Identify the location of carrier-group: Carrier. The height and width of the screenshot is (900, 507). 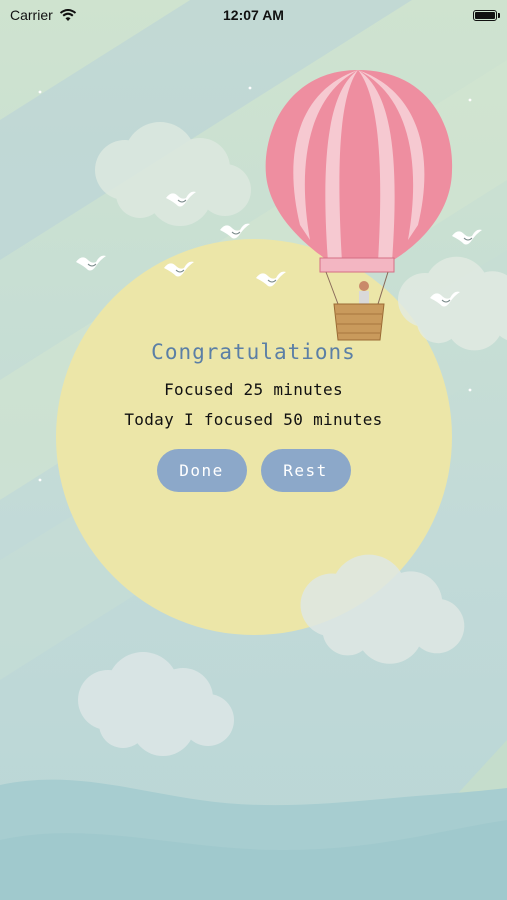
(43, 15).